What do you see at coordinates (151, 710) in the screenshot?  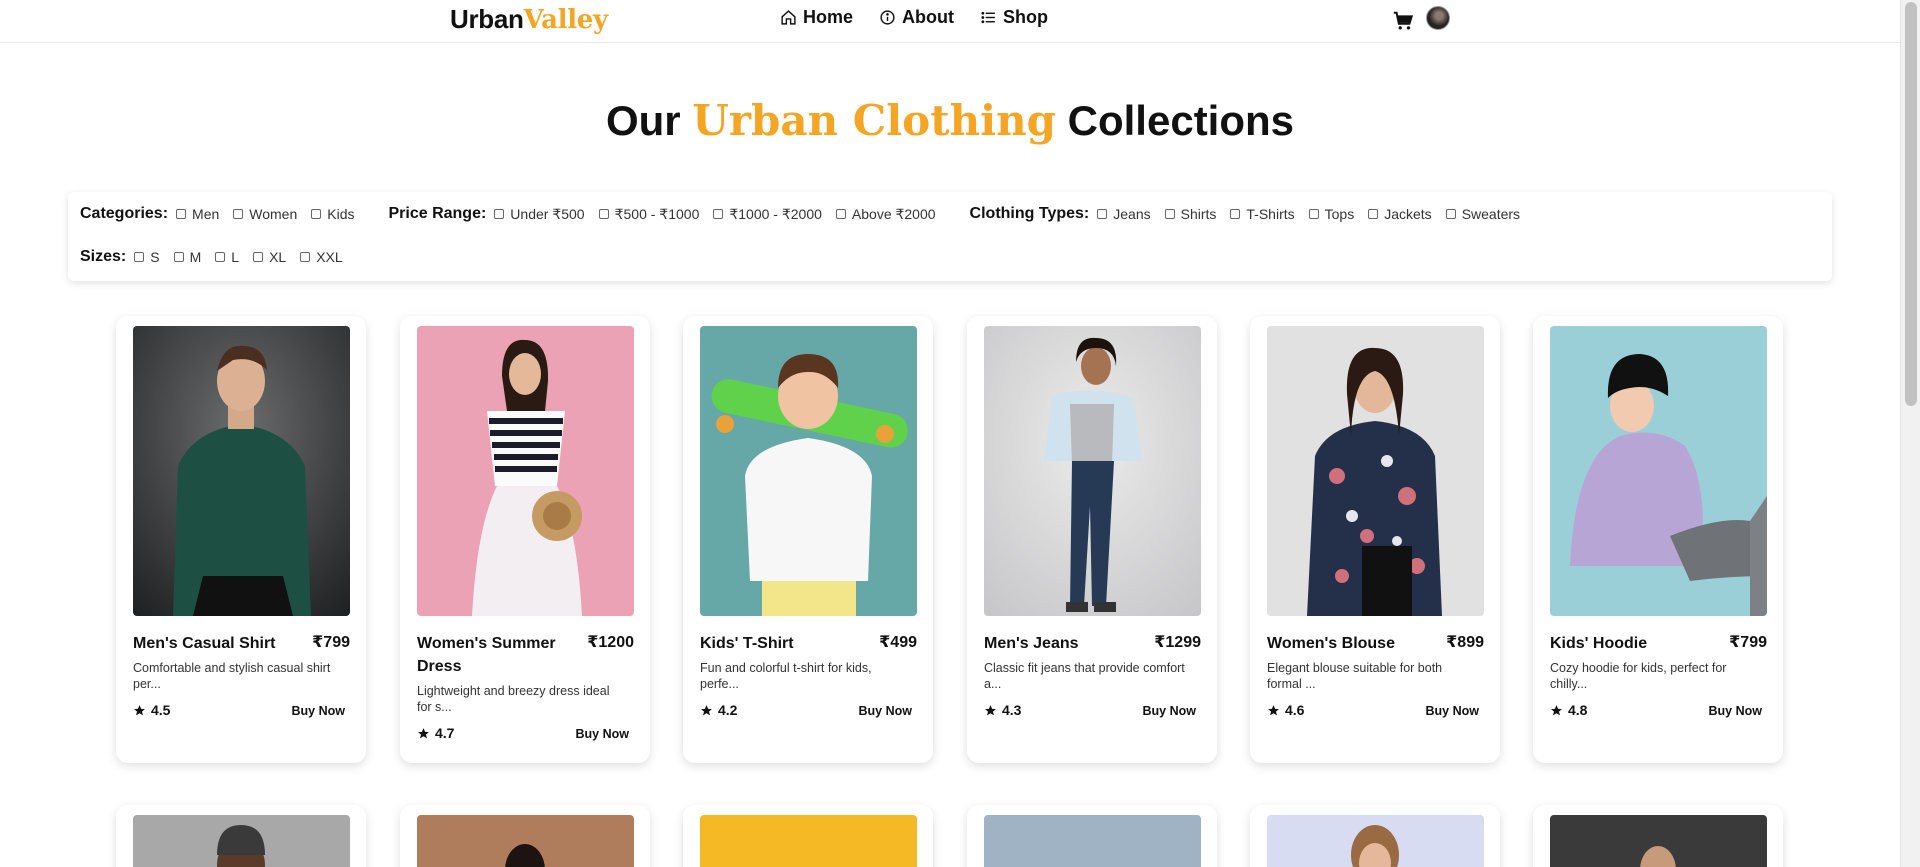 I see `product-rating: 4.5` at bounding box center [151, 710].